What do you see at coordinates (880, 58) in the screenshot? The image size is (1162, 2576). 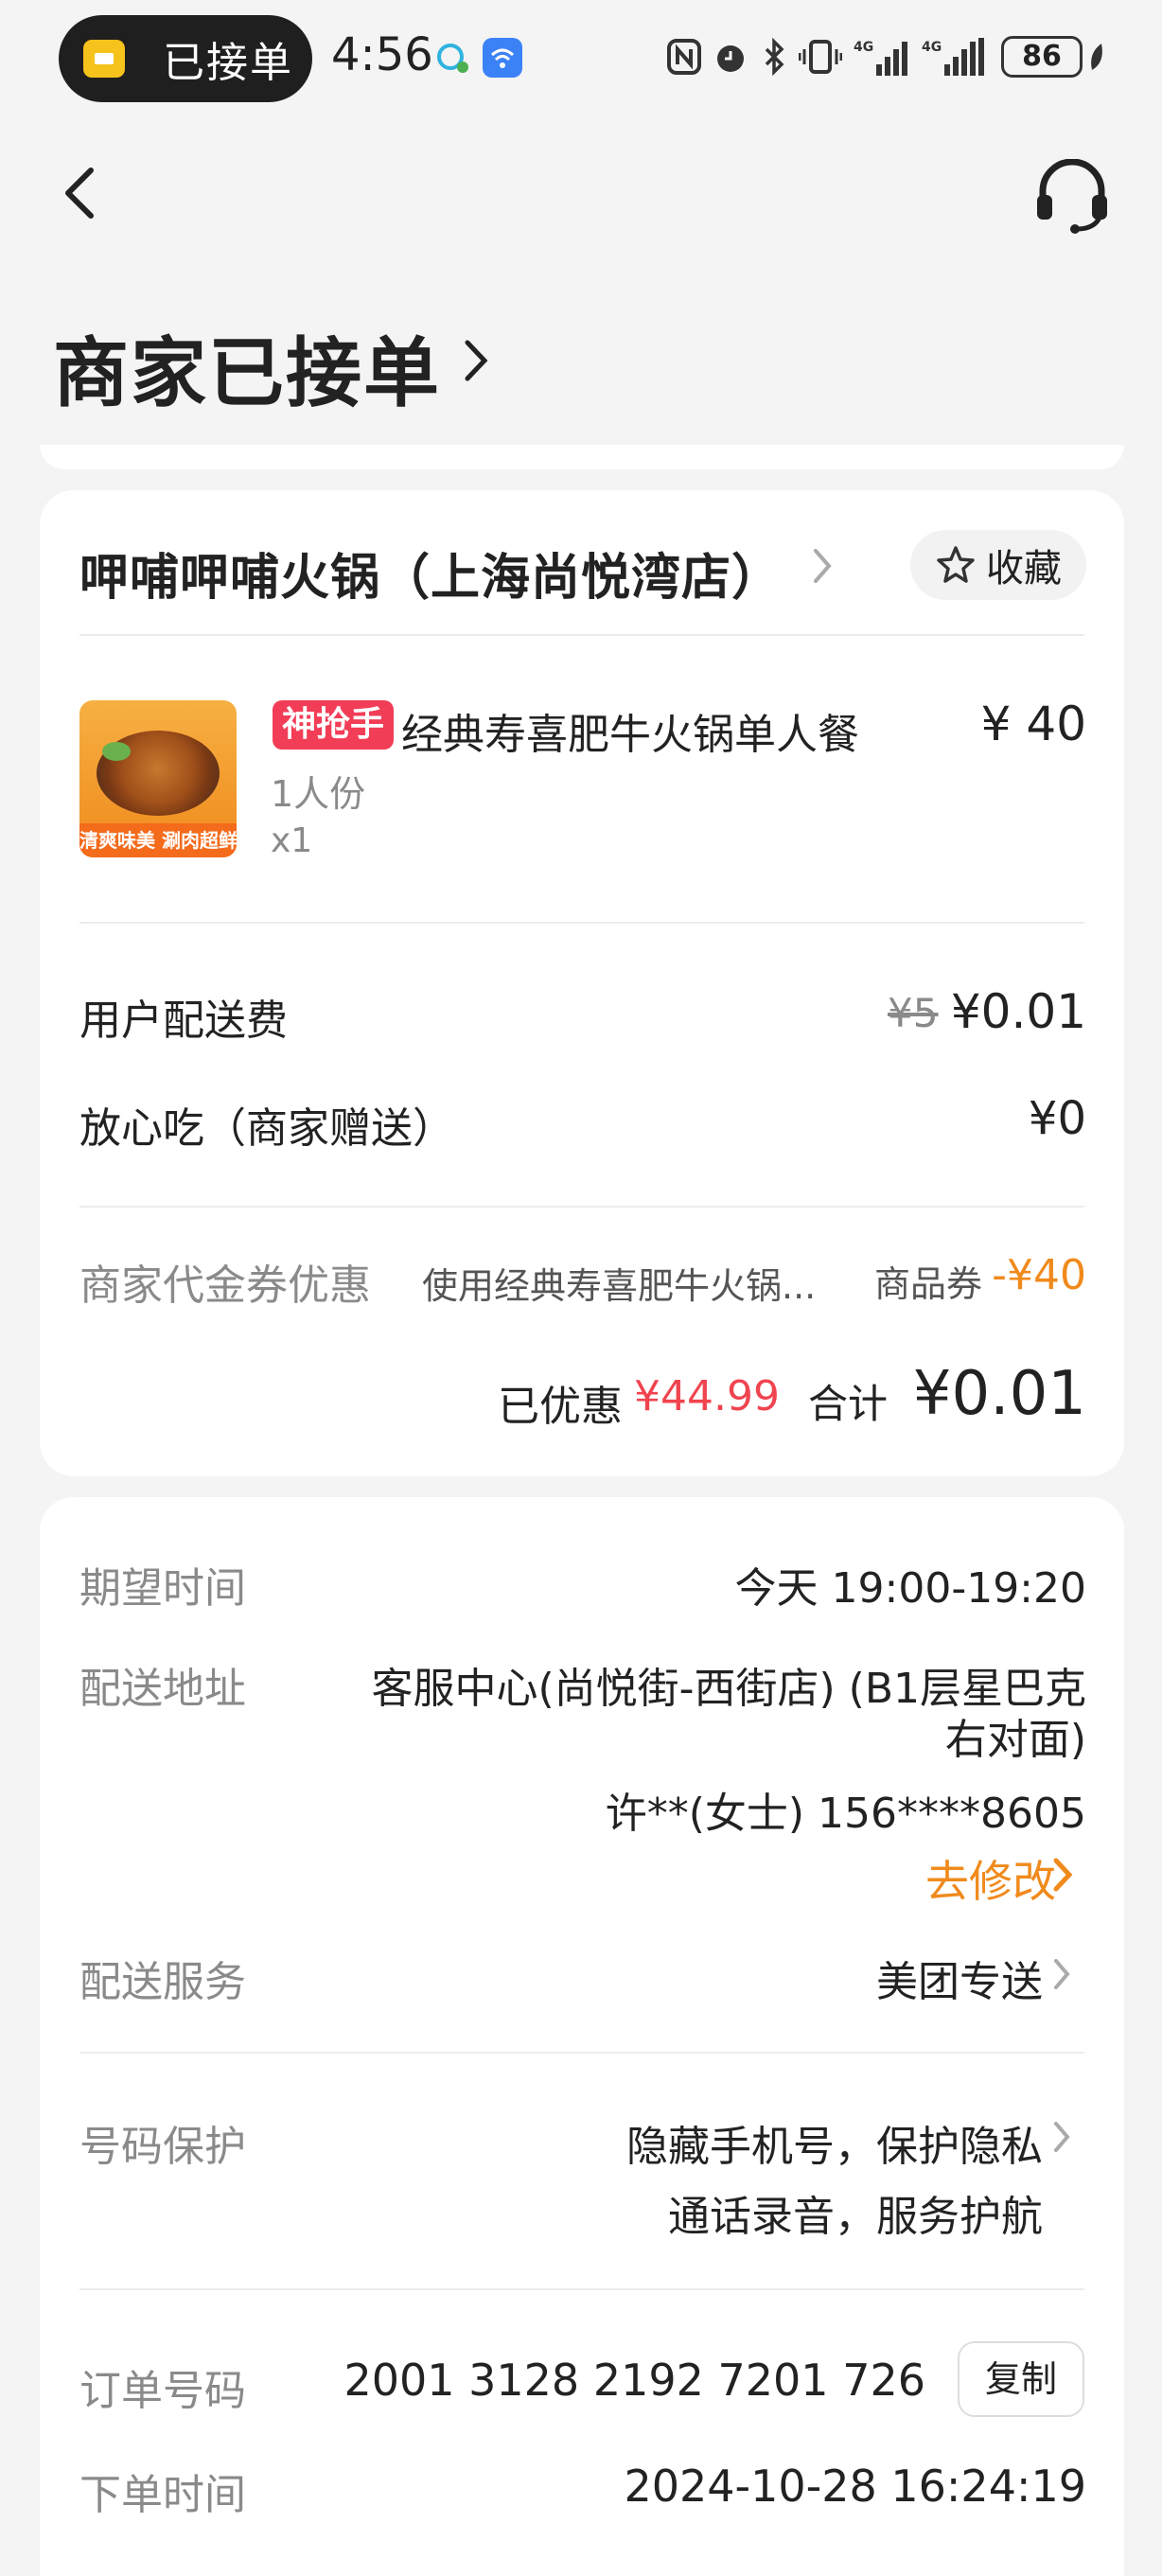 I see `signal-4g-icon-1: 4G` at bounding box center [880, 58].